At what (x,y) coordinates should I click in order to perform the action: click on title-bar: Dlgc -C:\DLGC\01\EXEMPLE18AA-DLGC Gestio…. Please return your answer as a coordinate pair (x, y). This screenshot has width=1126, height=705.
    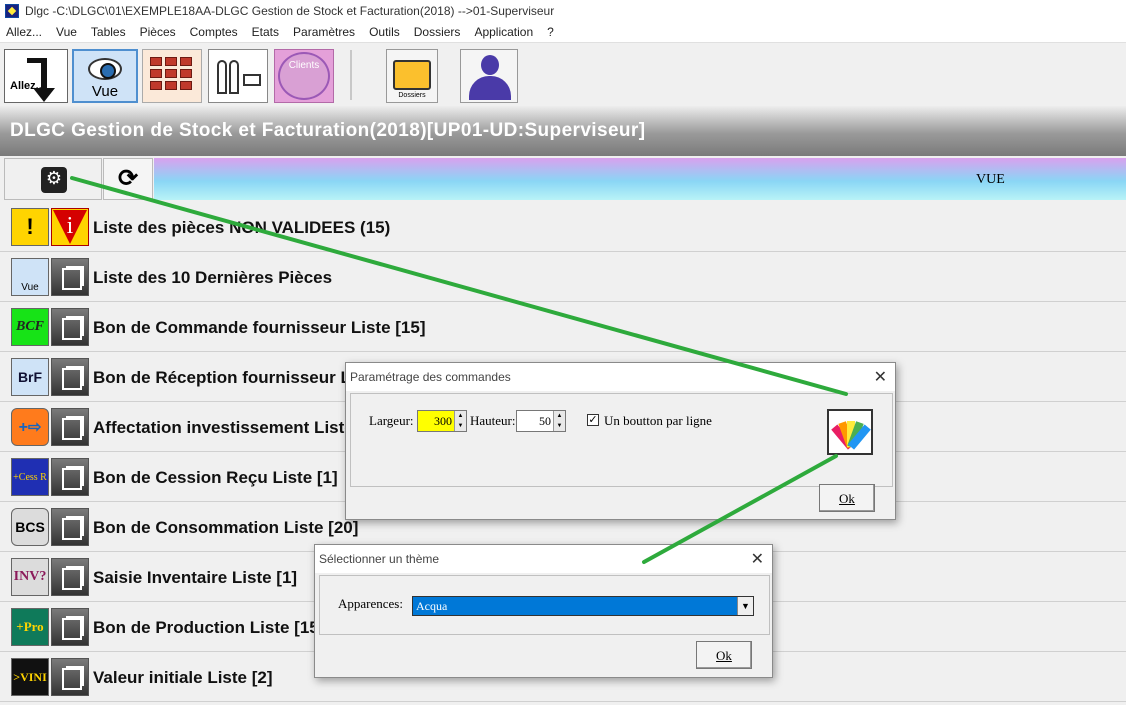
    Looking at the image, I should click on (563, 11).